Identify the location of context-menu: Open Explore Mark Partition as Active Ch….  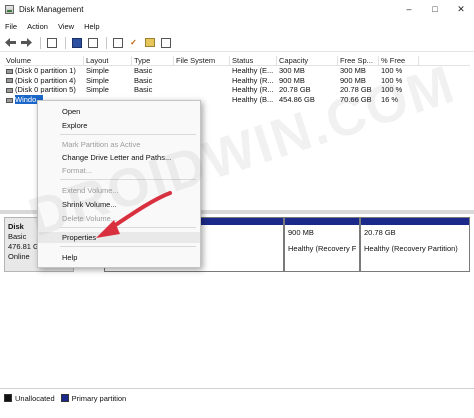
(119, 184).